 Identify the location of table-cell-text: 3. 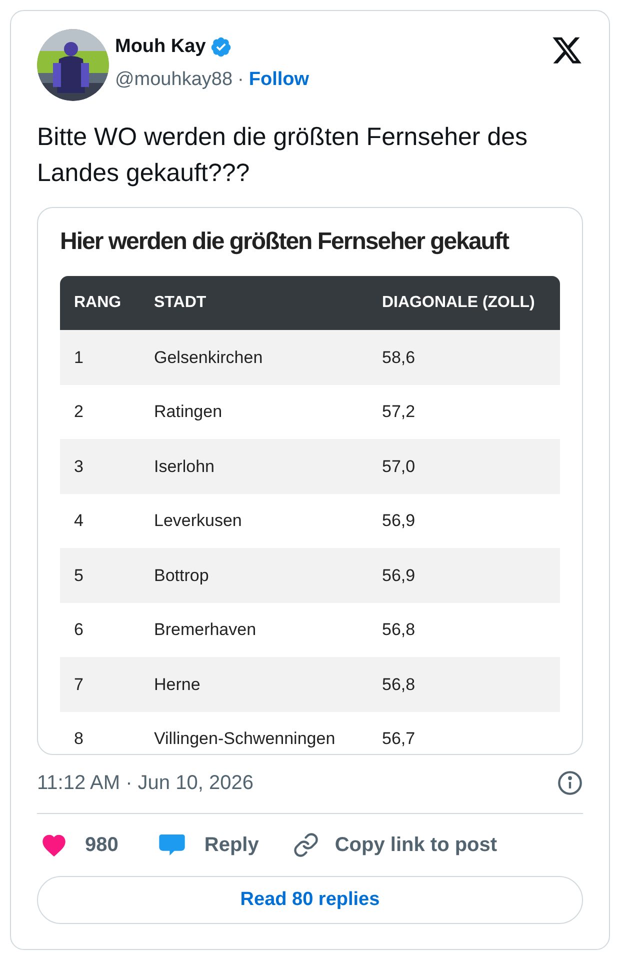
(79, 467).